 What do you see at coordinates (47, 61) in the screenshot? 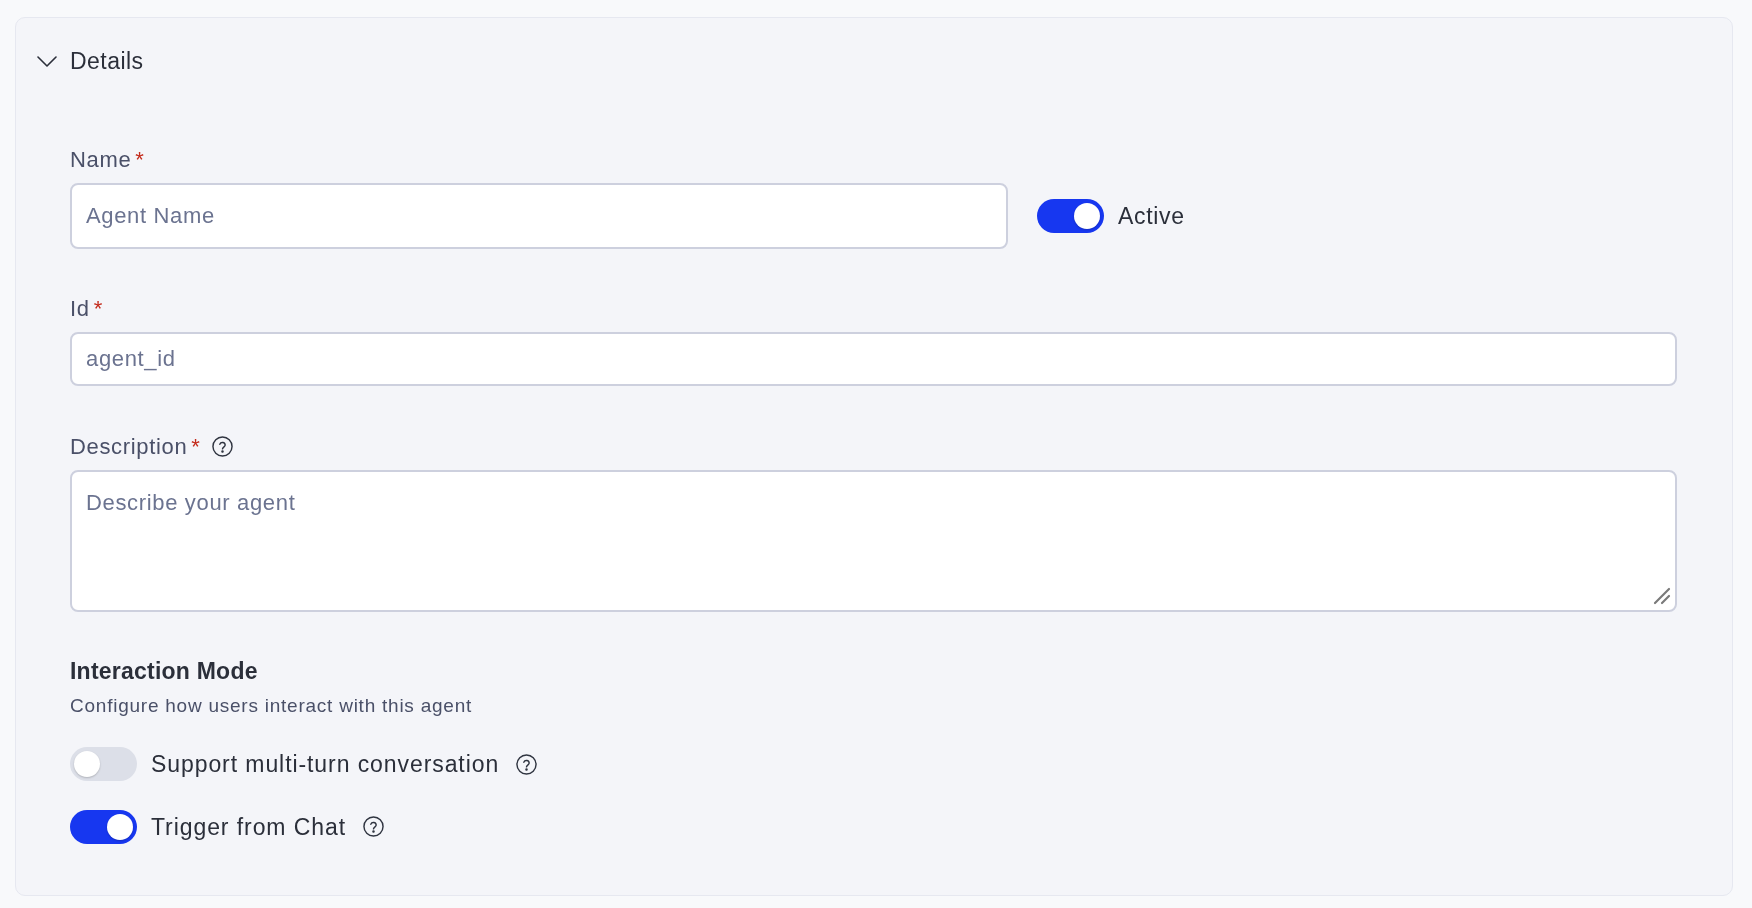
I see `chevron-down-icon` at bounding box center [47, 61].